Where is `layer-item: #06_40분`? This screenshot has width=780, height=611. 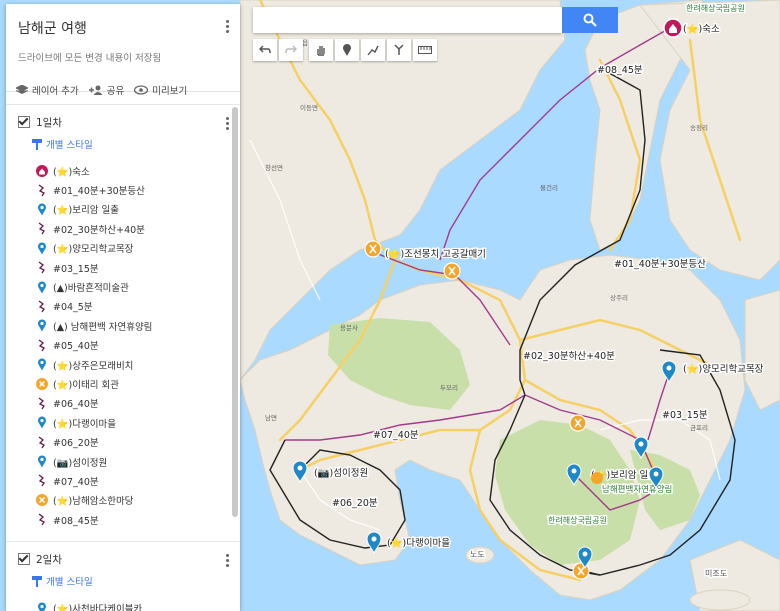 layer-item: #06_40분 is located at coordinates (123, 403).